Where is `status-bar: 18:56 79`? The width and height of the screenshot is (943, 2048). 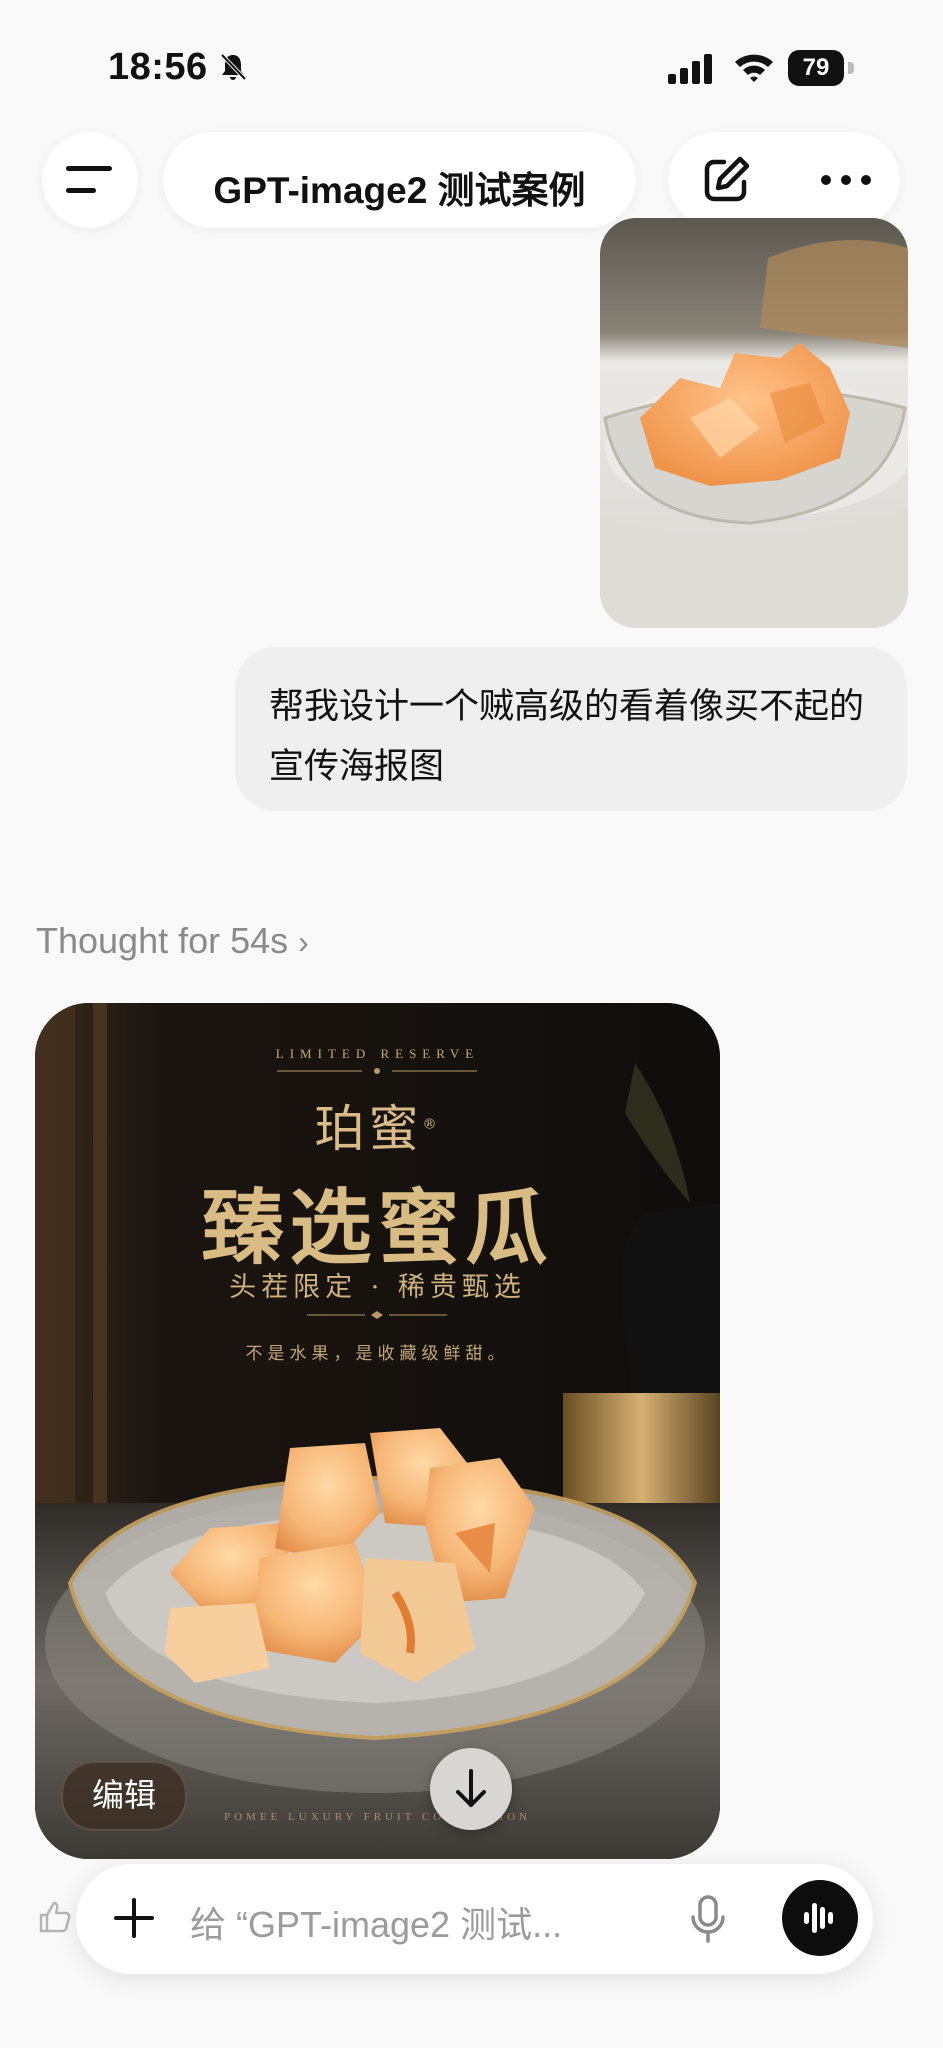 status-bar: 18:56 79 is located at coordinates (471, 60).